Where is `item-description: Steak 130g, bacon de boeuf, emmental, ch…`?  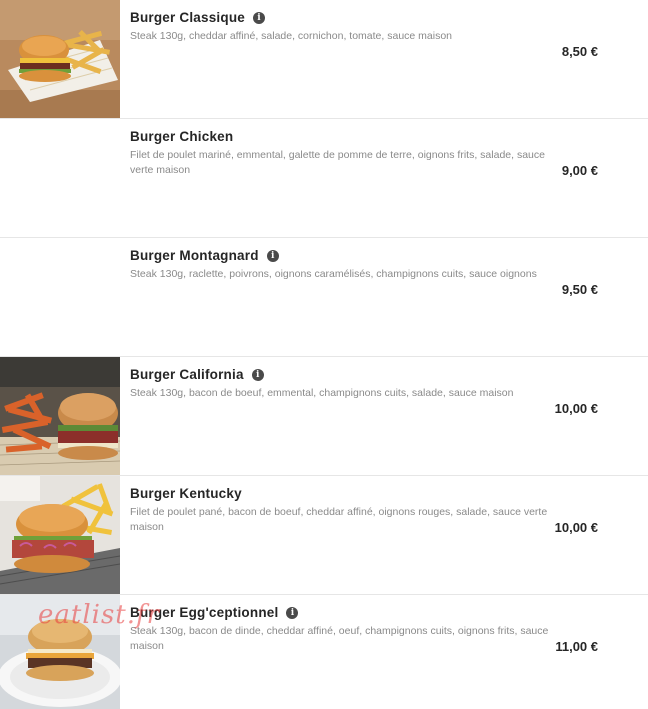
item-description: Steak 130g, bacon de boeuf, emmental, ch… is located at coordinates (322, 393).